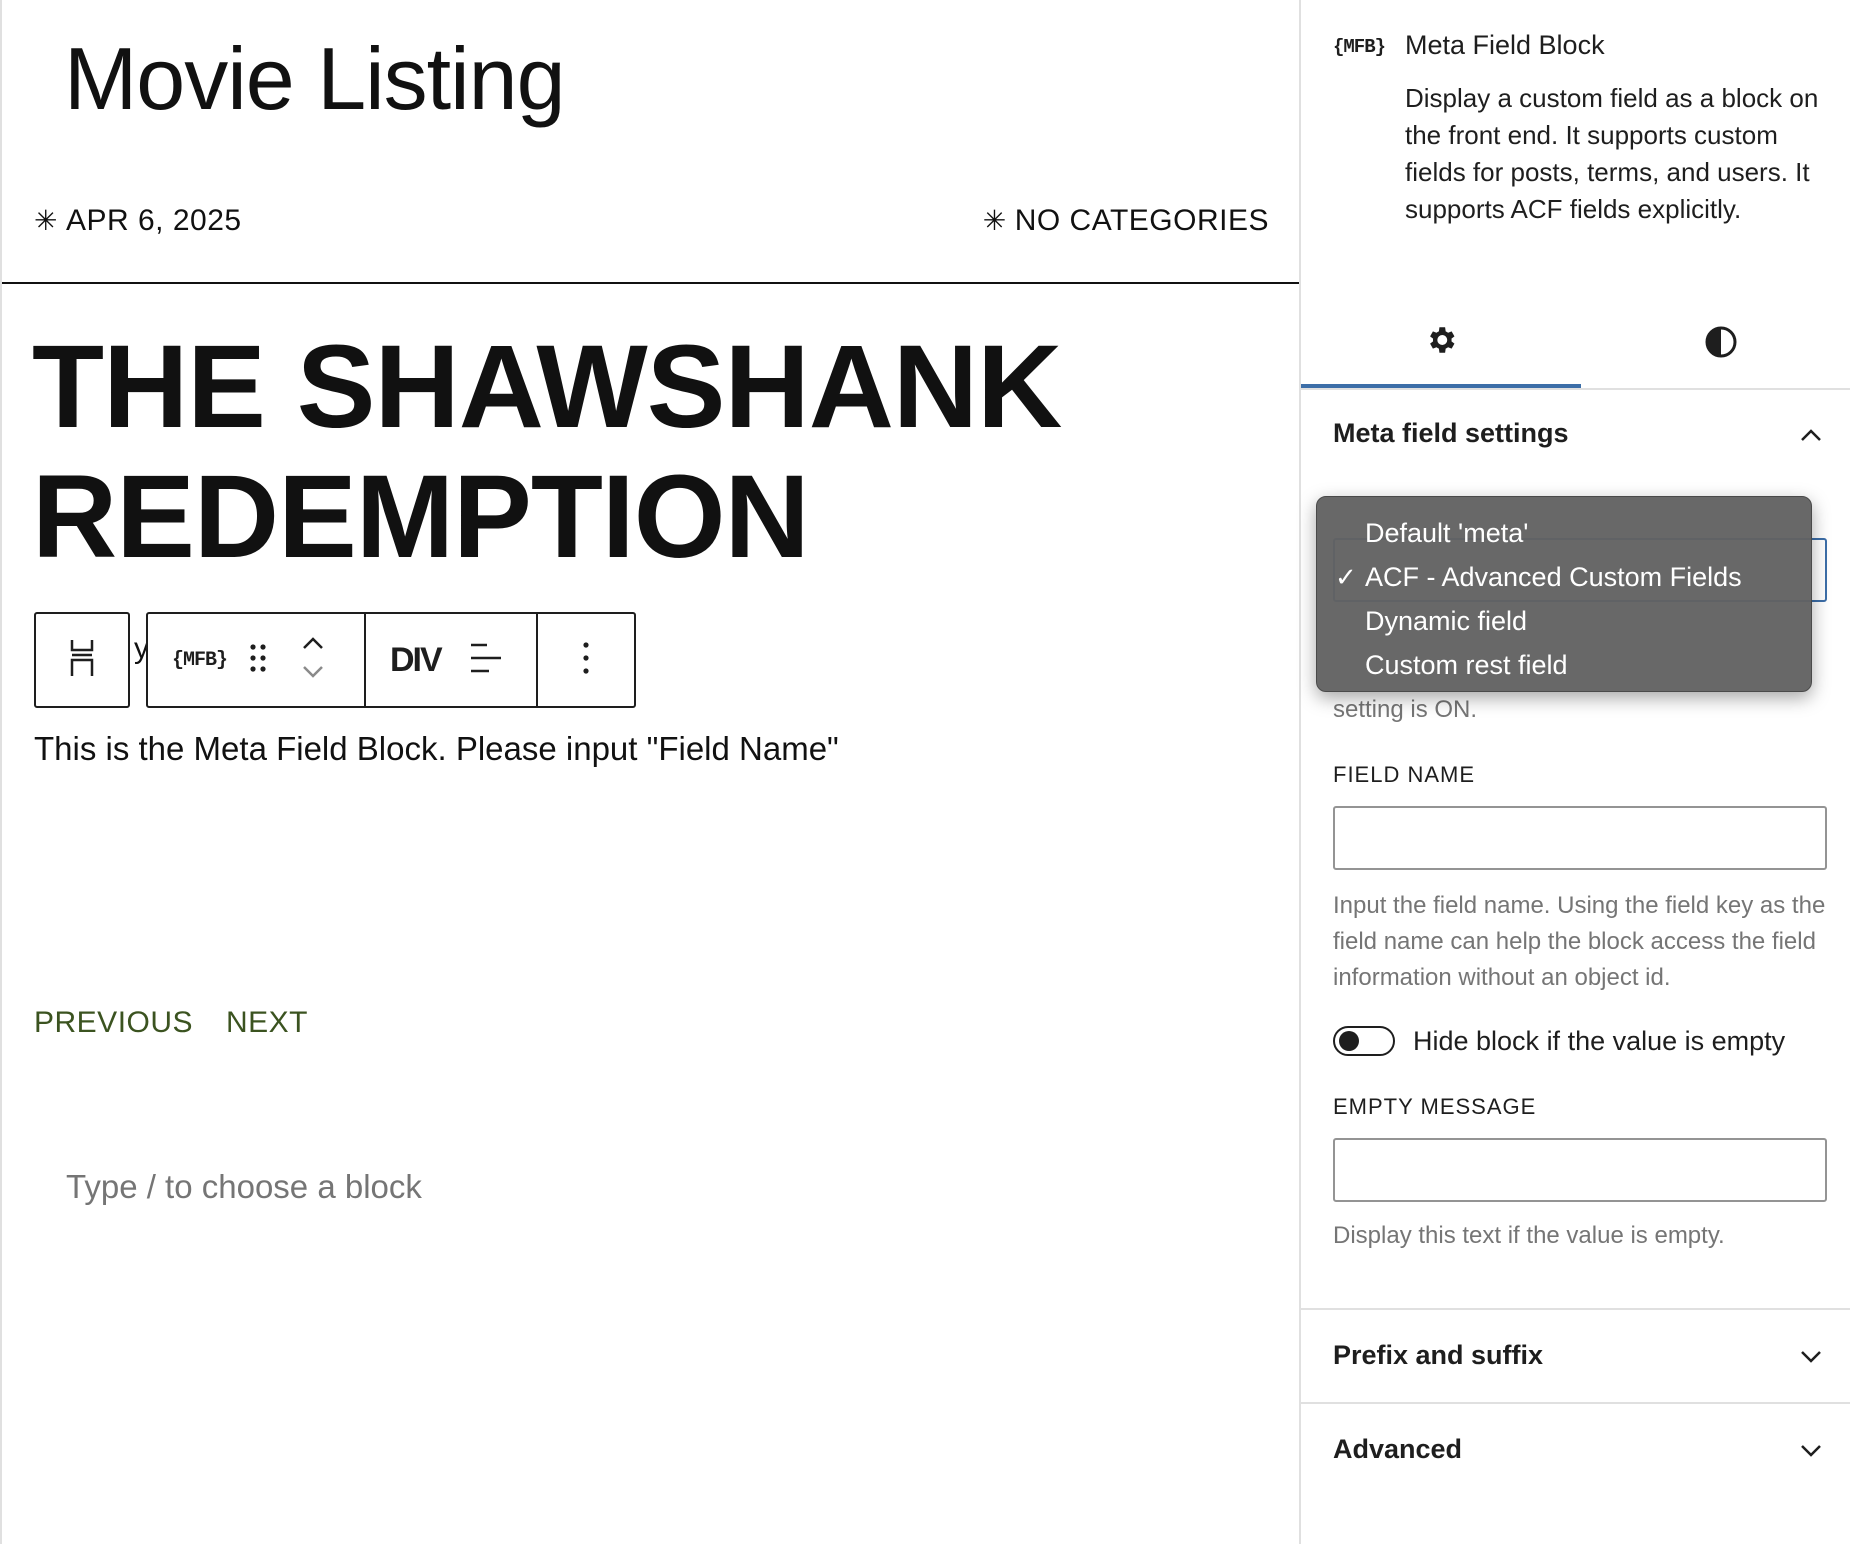 The height and width of the screenshot is (1544, 1850). What do you see at coordinates (153, 220) in the screenshot?
I see `post-date-text: APR 6, 2025` at bounding box center [153, 220].